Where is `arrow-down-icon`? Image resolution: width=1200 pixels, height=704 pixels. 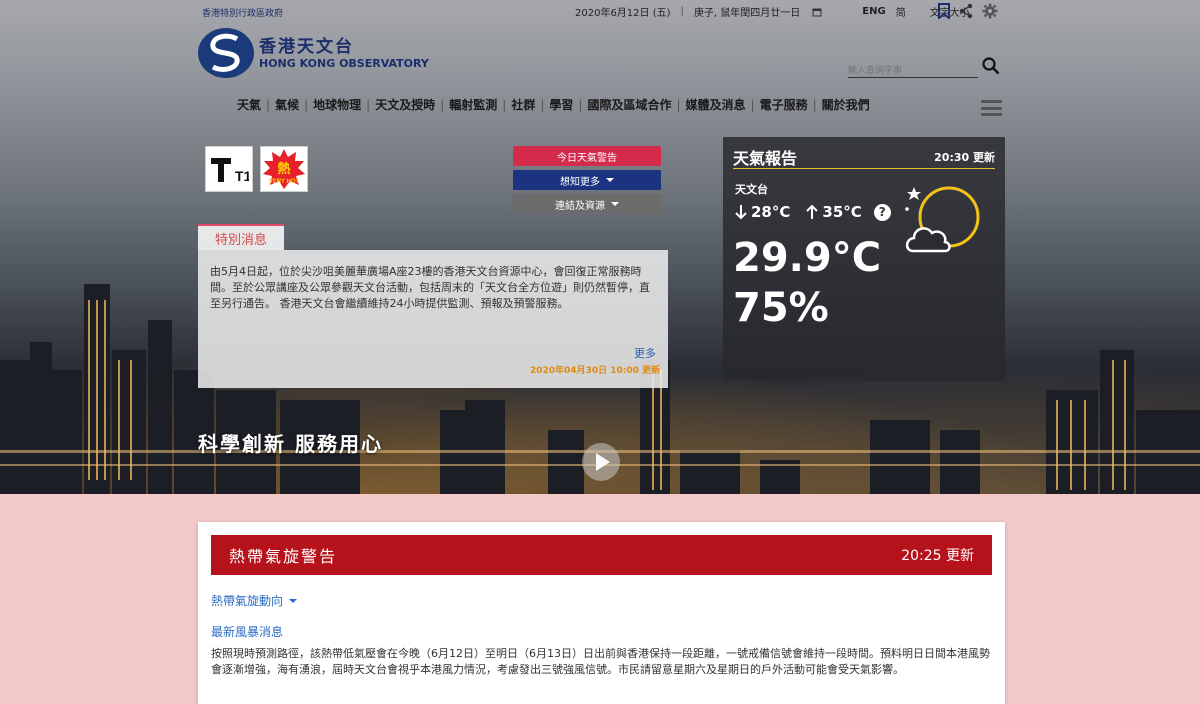
arrow-down-icon is located at coordinates (741, 212).